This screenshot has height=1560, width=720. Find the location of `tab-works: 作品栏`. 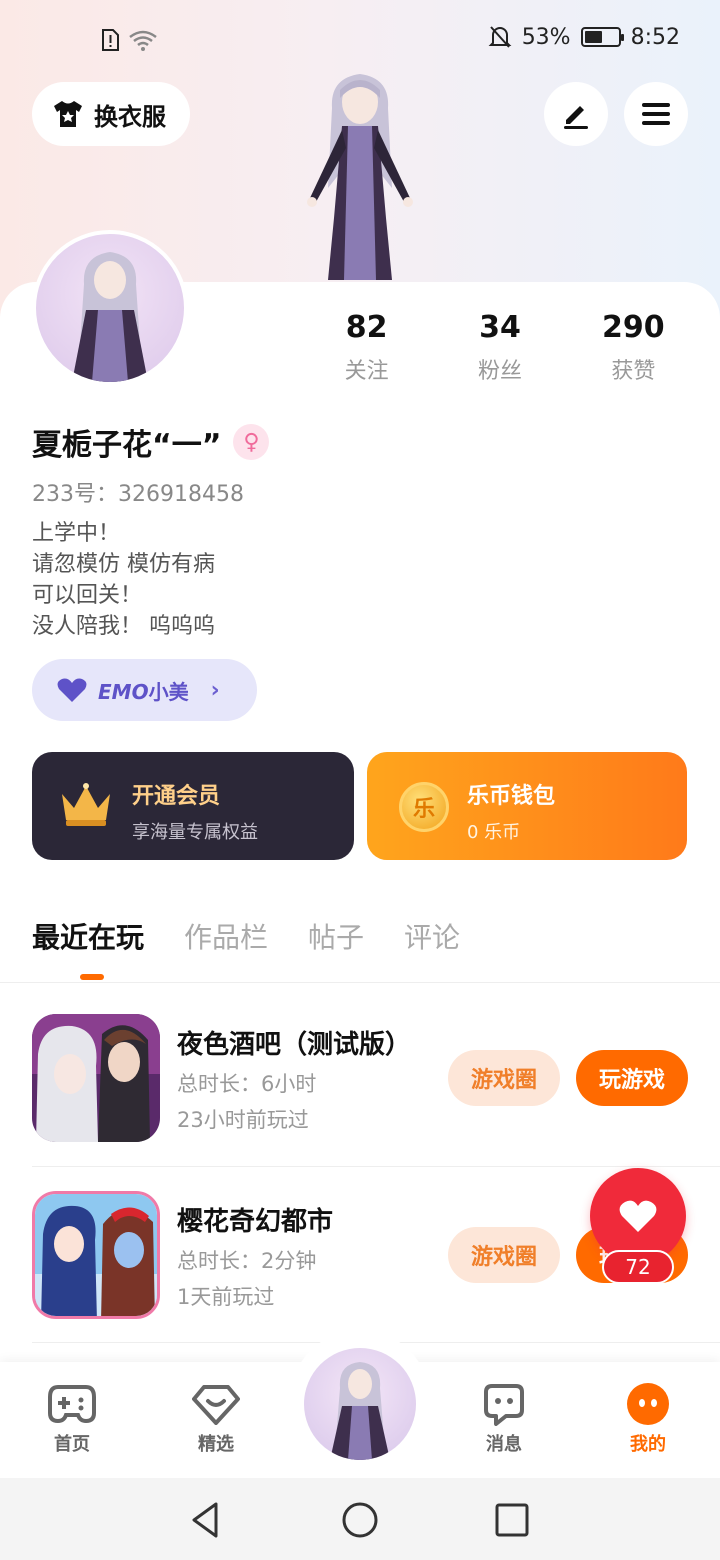

tab-works: 作品栏 is located at coordinates (226, 936).